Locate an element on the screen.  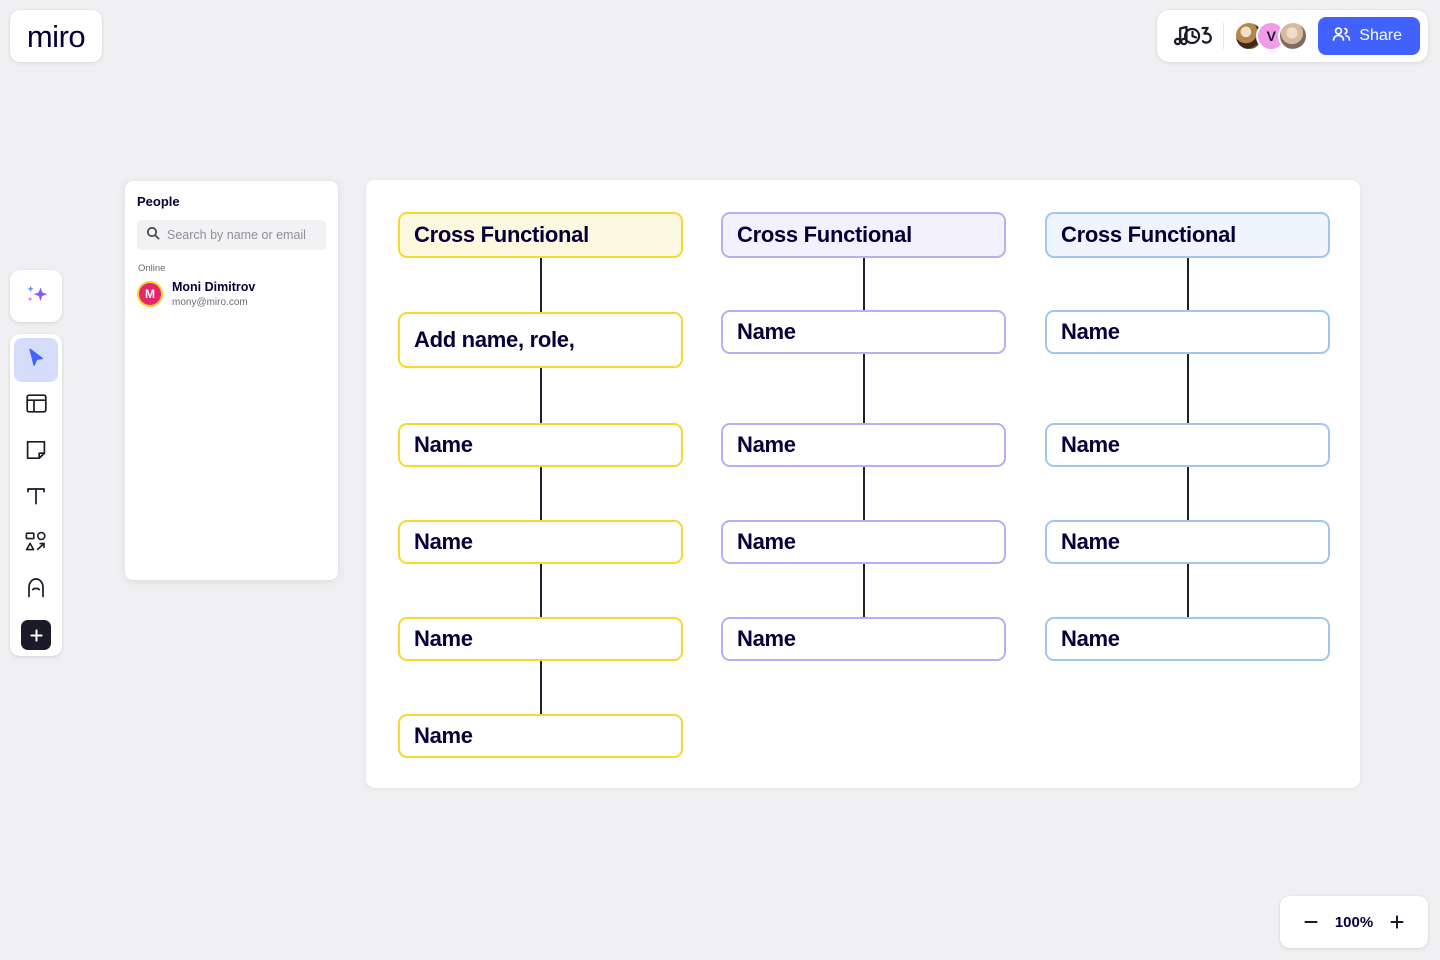
sidebar-item-sticky-note-tool is located at coordinates (36, 452).